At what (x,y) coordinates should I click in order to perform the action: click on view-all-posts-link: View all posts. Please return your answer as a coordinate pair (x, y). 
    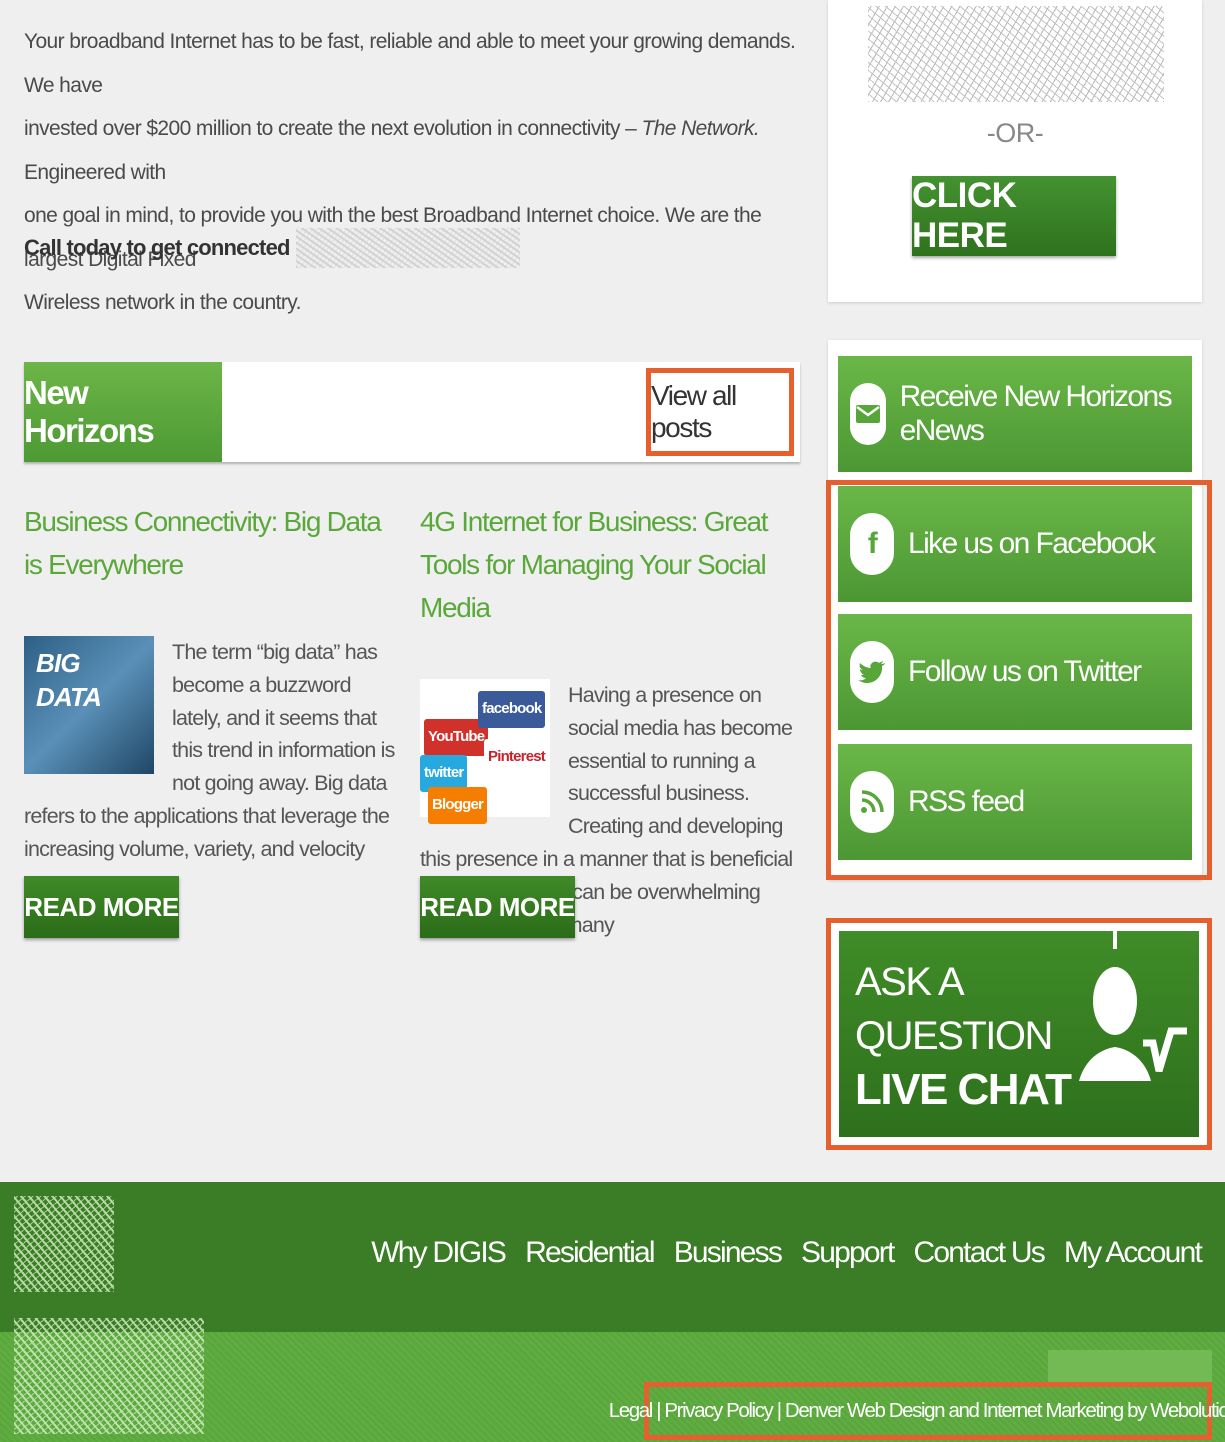
    Looking at the image, I should click on (720, 412).